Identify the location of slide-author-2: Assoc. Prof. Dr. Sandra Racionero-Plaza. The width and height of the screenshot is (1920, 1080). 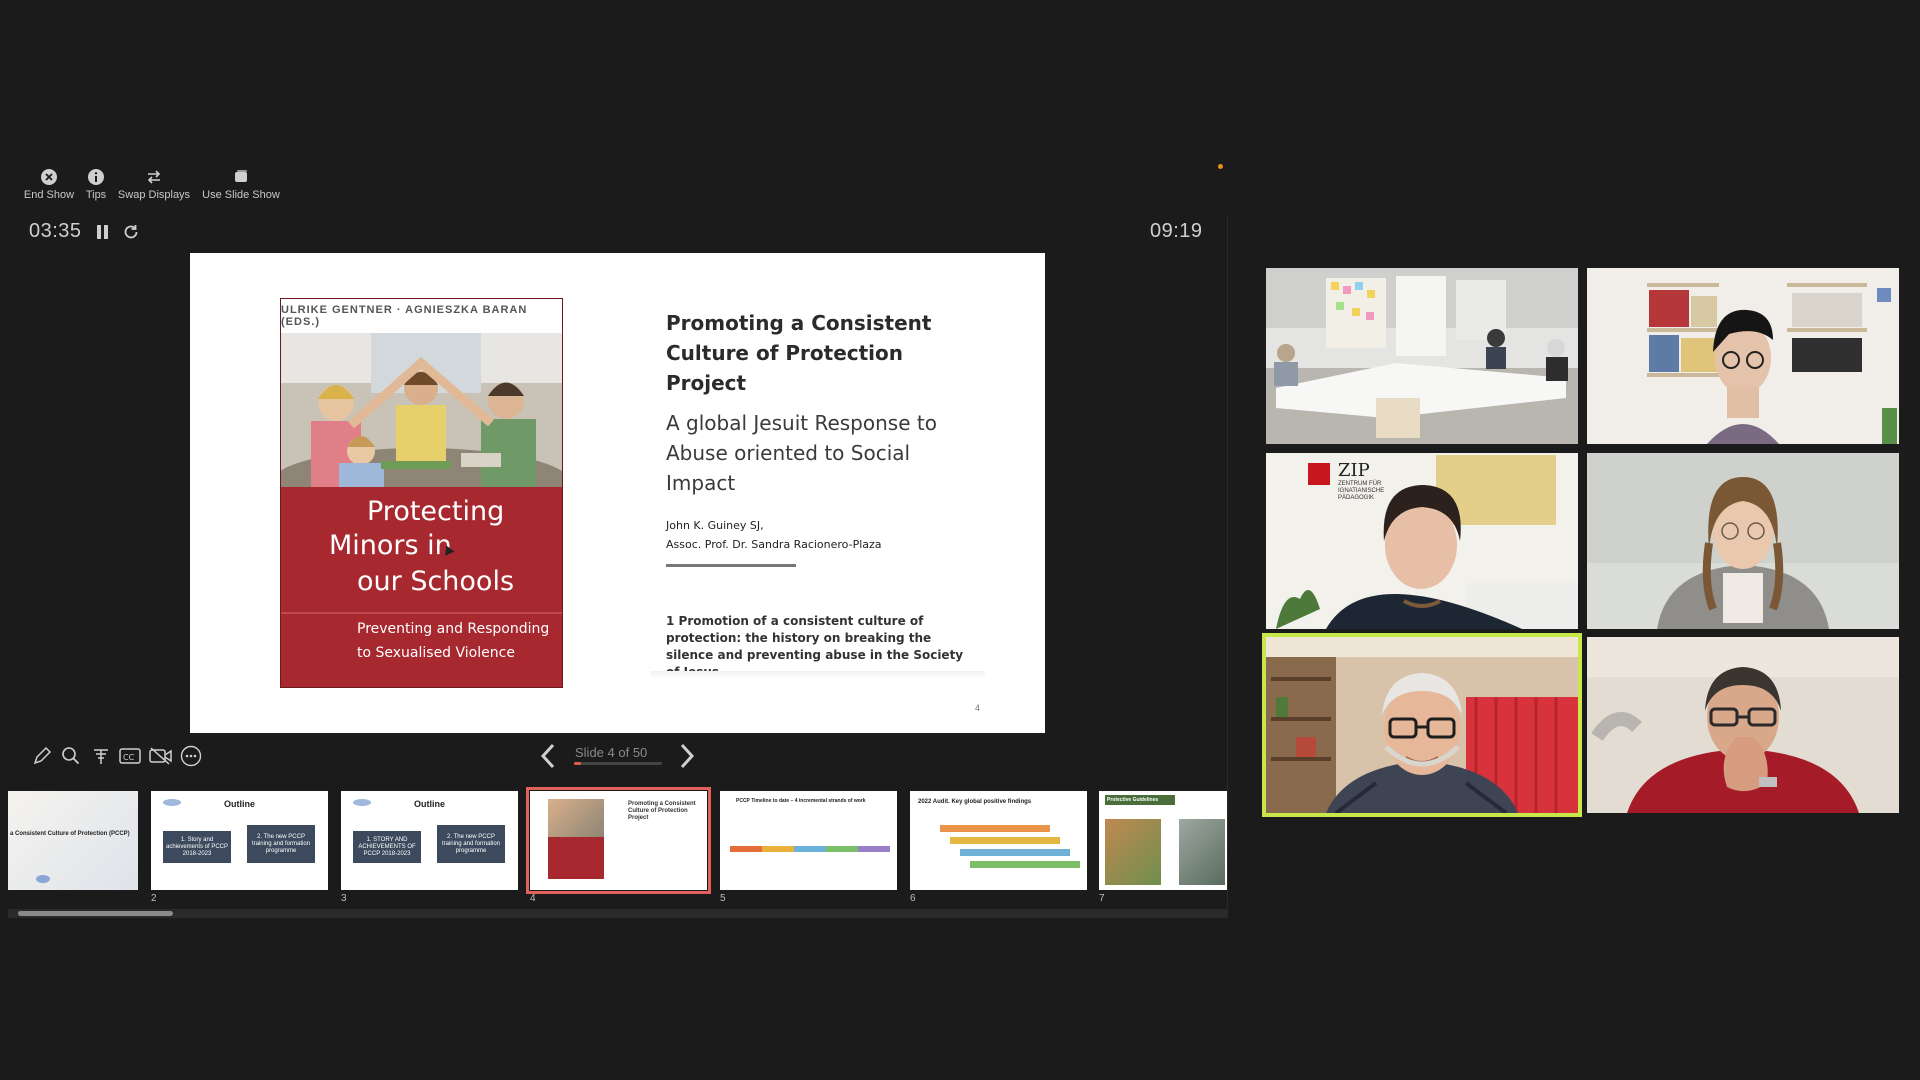
(774, 544).